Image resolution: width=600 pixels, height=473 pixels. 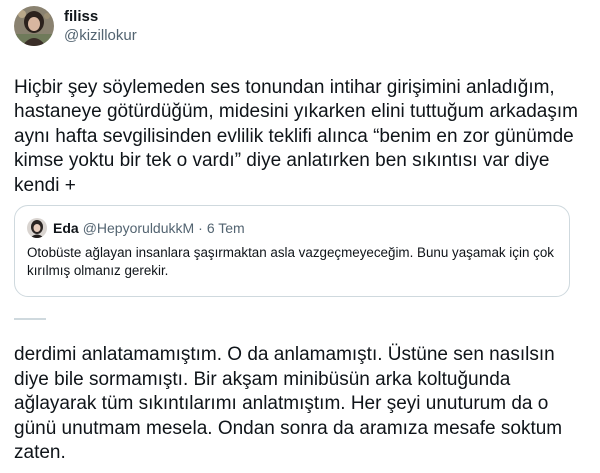 What do you see at coordinates (138, 228) in the screenshot?
I see `quoted-user-handle: @HepyoruldukkM` at bounding box center [138, 228].